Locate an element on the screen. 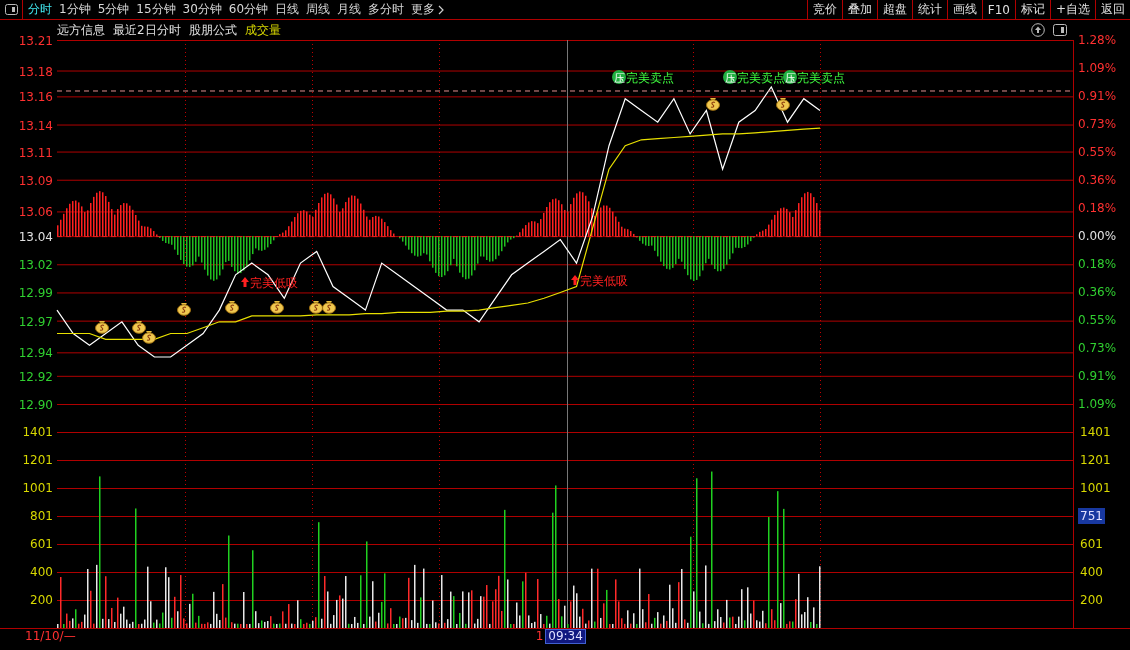 This screenshot has width=1130, height=650. period-tab: 1分钟 is located at coordinates (75, 9).